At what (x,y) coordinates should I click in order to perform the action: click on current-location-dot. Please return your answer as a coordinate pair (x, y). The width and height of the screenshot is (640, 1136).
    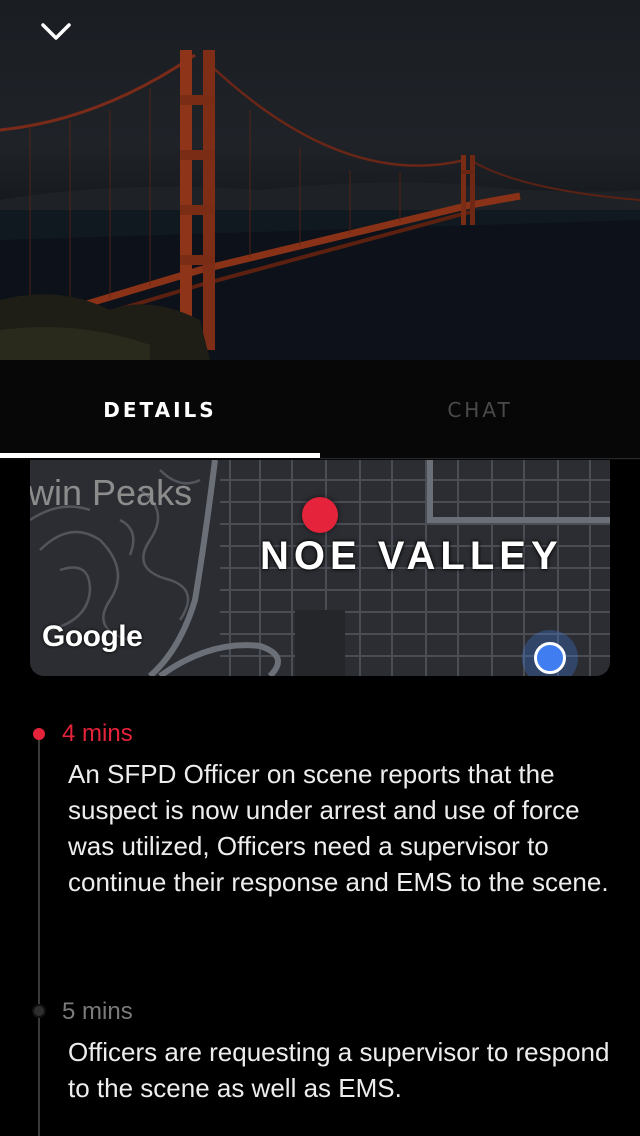
    Looking at the image, I should click on (550, 658).